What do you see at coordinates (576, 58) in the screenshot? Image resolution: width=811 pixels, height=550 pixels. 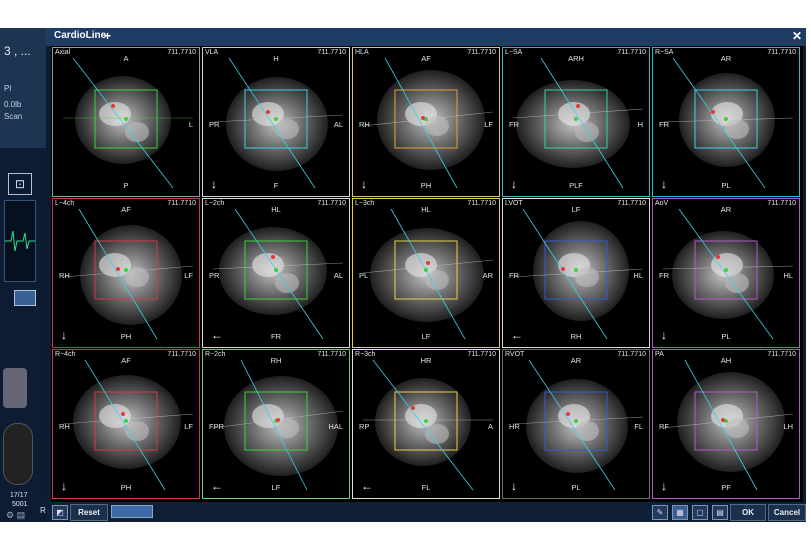 I see `orientation-top: ARH` at bounding box center [576, 58].